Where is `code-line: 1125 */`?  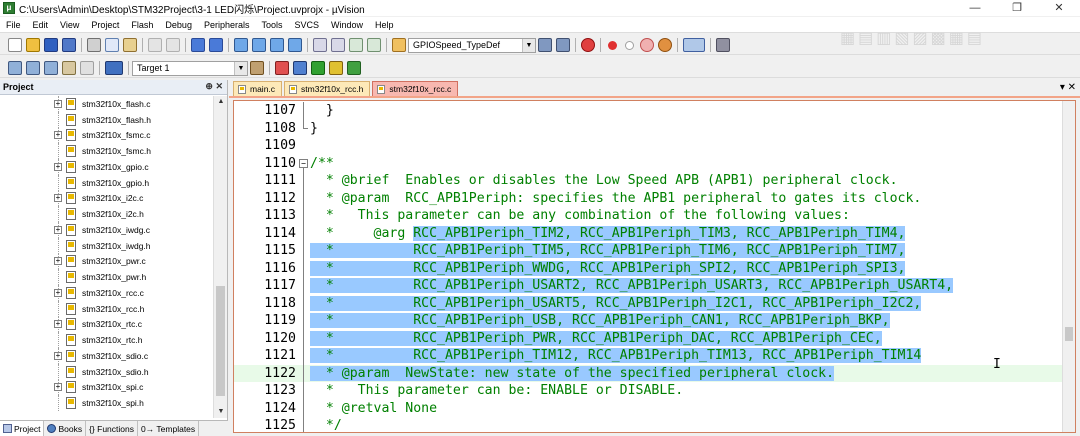
code-line: 1125 */ is located at coordinates (649, 424).